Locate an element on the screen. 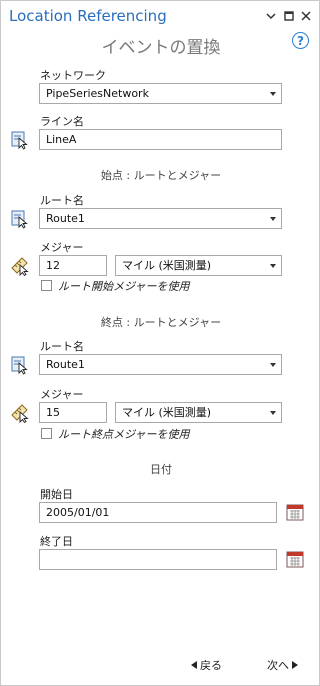  to-route-value: Route1 is located at coordinates (65, 364).